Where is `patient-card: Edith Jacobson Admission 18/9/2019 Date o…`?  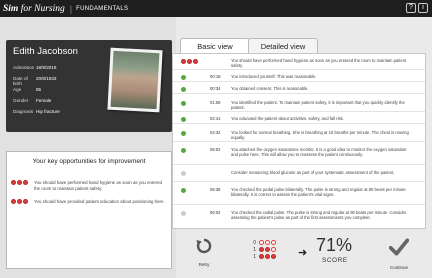
patient-card: Edith Jacobson Admission 18/9/2019 Date o… is located at coordinates (89, 86).